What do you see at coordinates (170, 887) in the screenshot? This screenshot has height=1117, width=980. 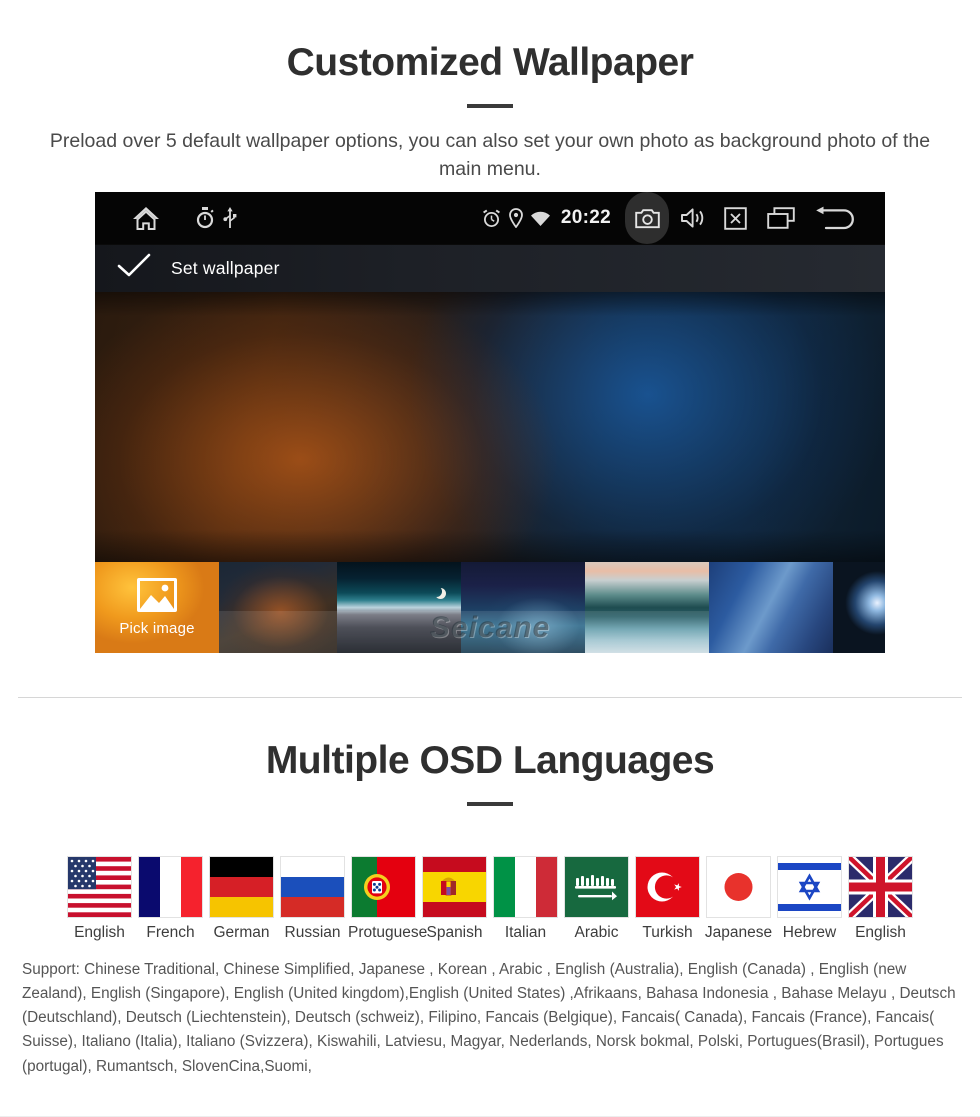 I see `flag-france-icon` at bounding box center [170, 887].